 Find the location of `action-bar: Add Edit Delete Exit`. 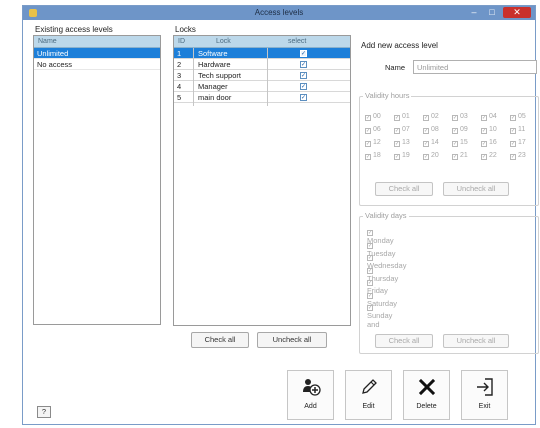

action-bar: Add Edit Delete Exit is located at coordinates (279, 393).